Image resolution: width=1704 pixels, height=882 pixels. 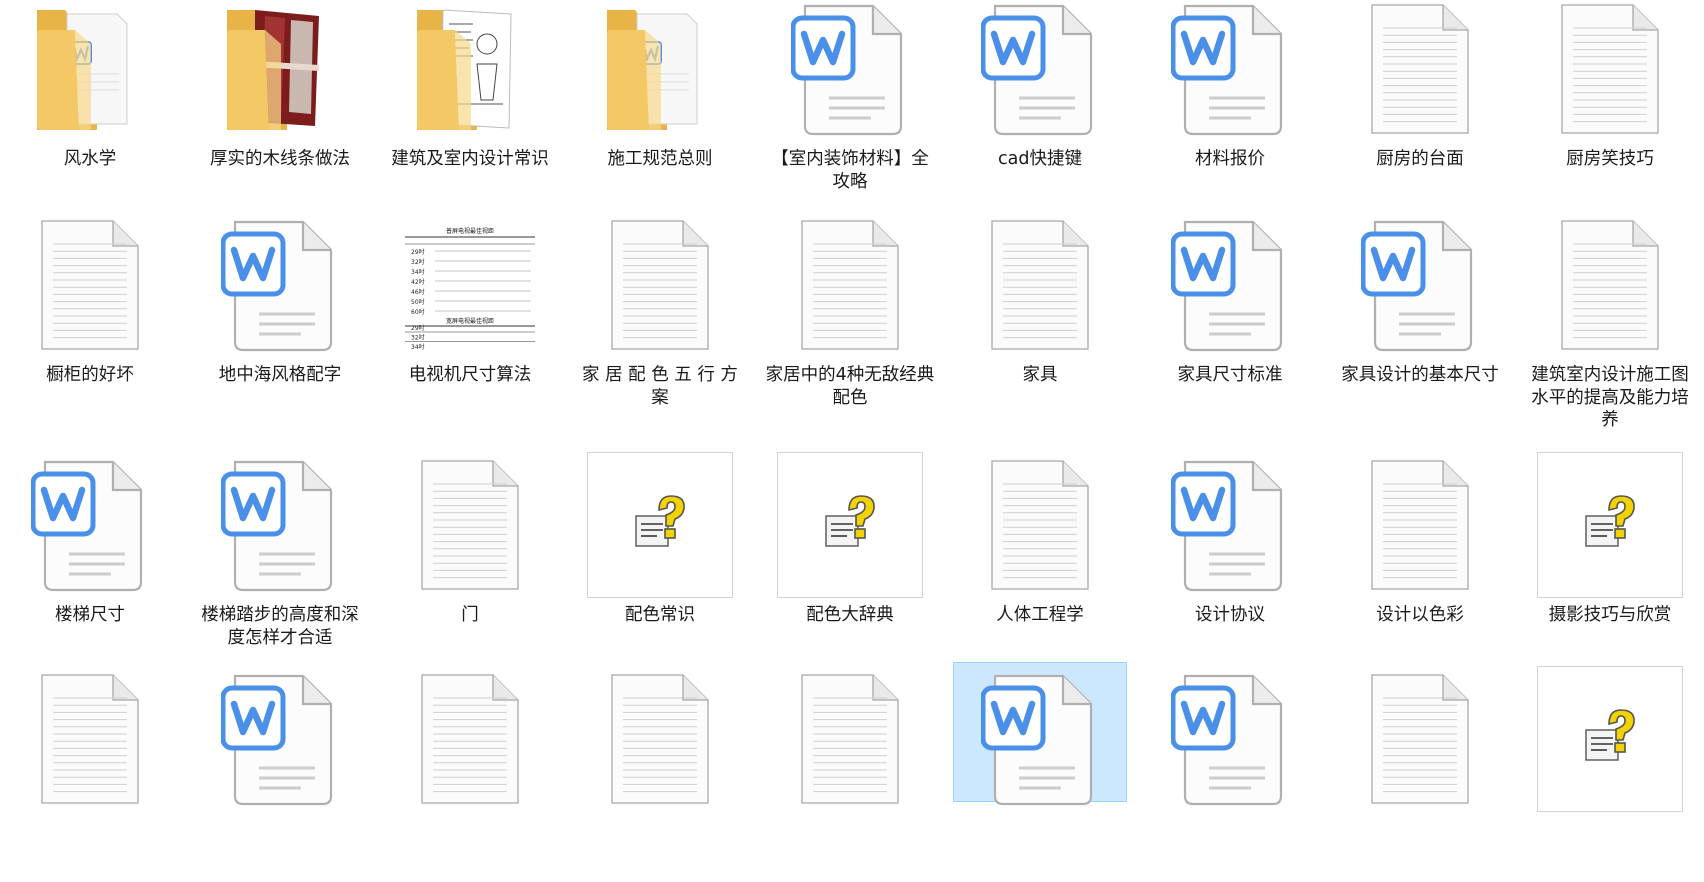 I want to click on file-item: 家具尺寸标准, so click(x=1230, y=323).